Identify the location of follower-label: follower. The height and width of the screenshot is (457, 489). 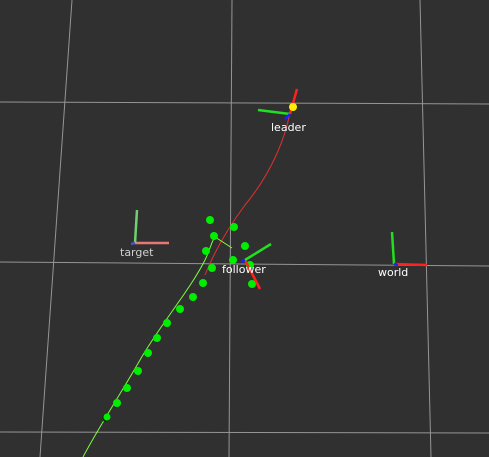
(244, 269).